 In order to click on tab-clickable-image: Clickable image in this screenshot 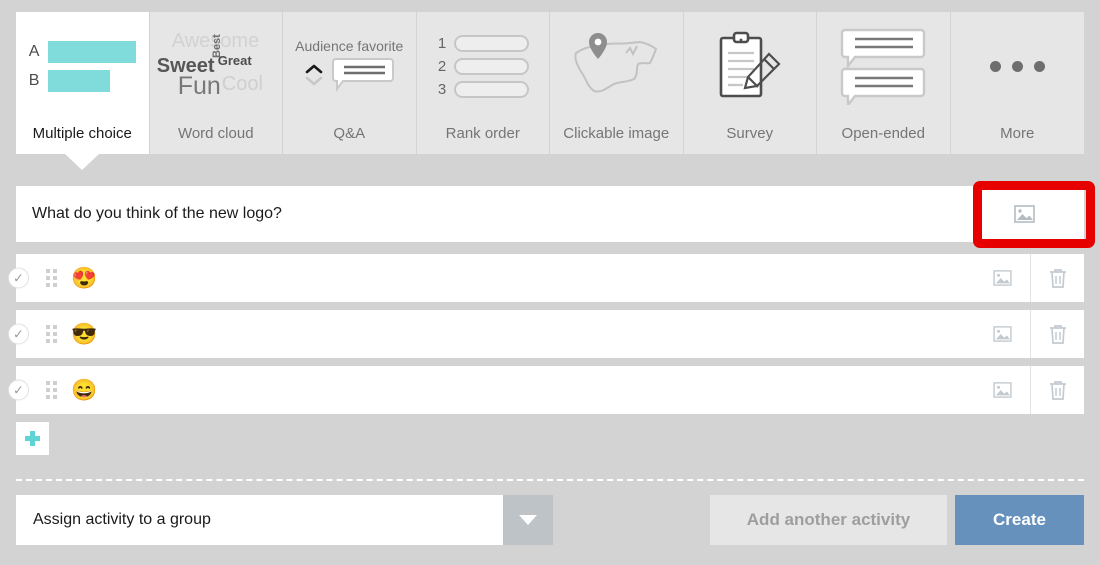, I will do `click(617, 83)`.